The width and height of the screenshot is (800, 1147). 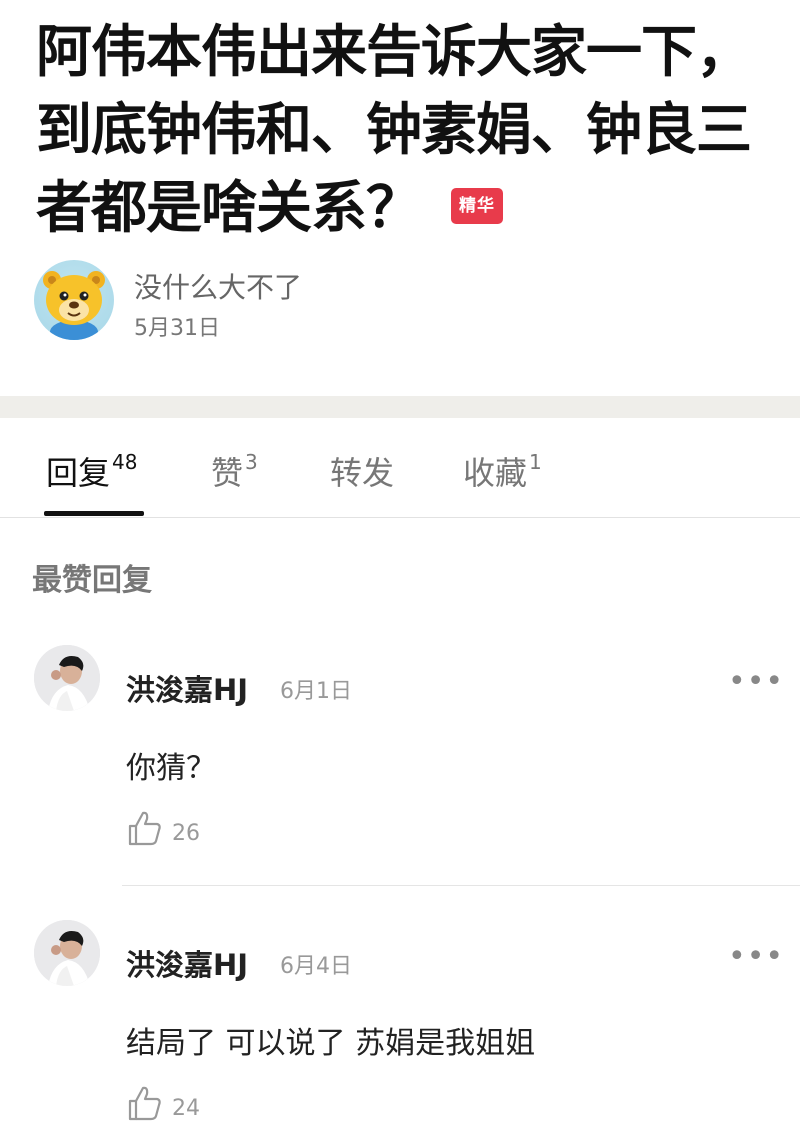 I want to click on reply-date: 6月1日, so click(x=316, y=691).